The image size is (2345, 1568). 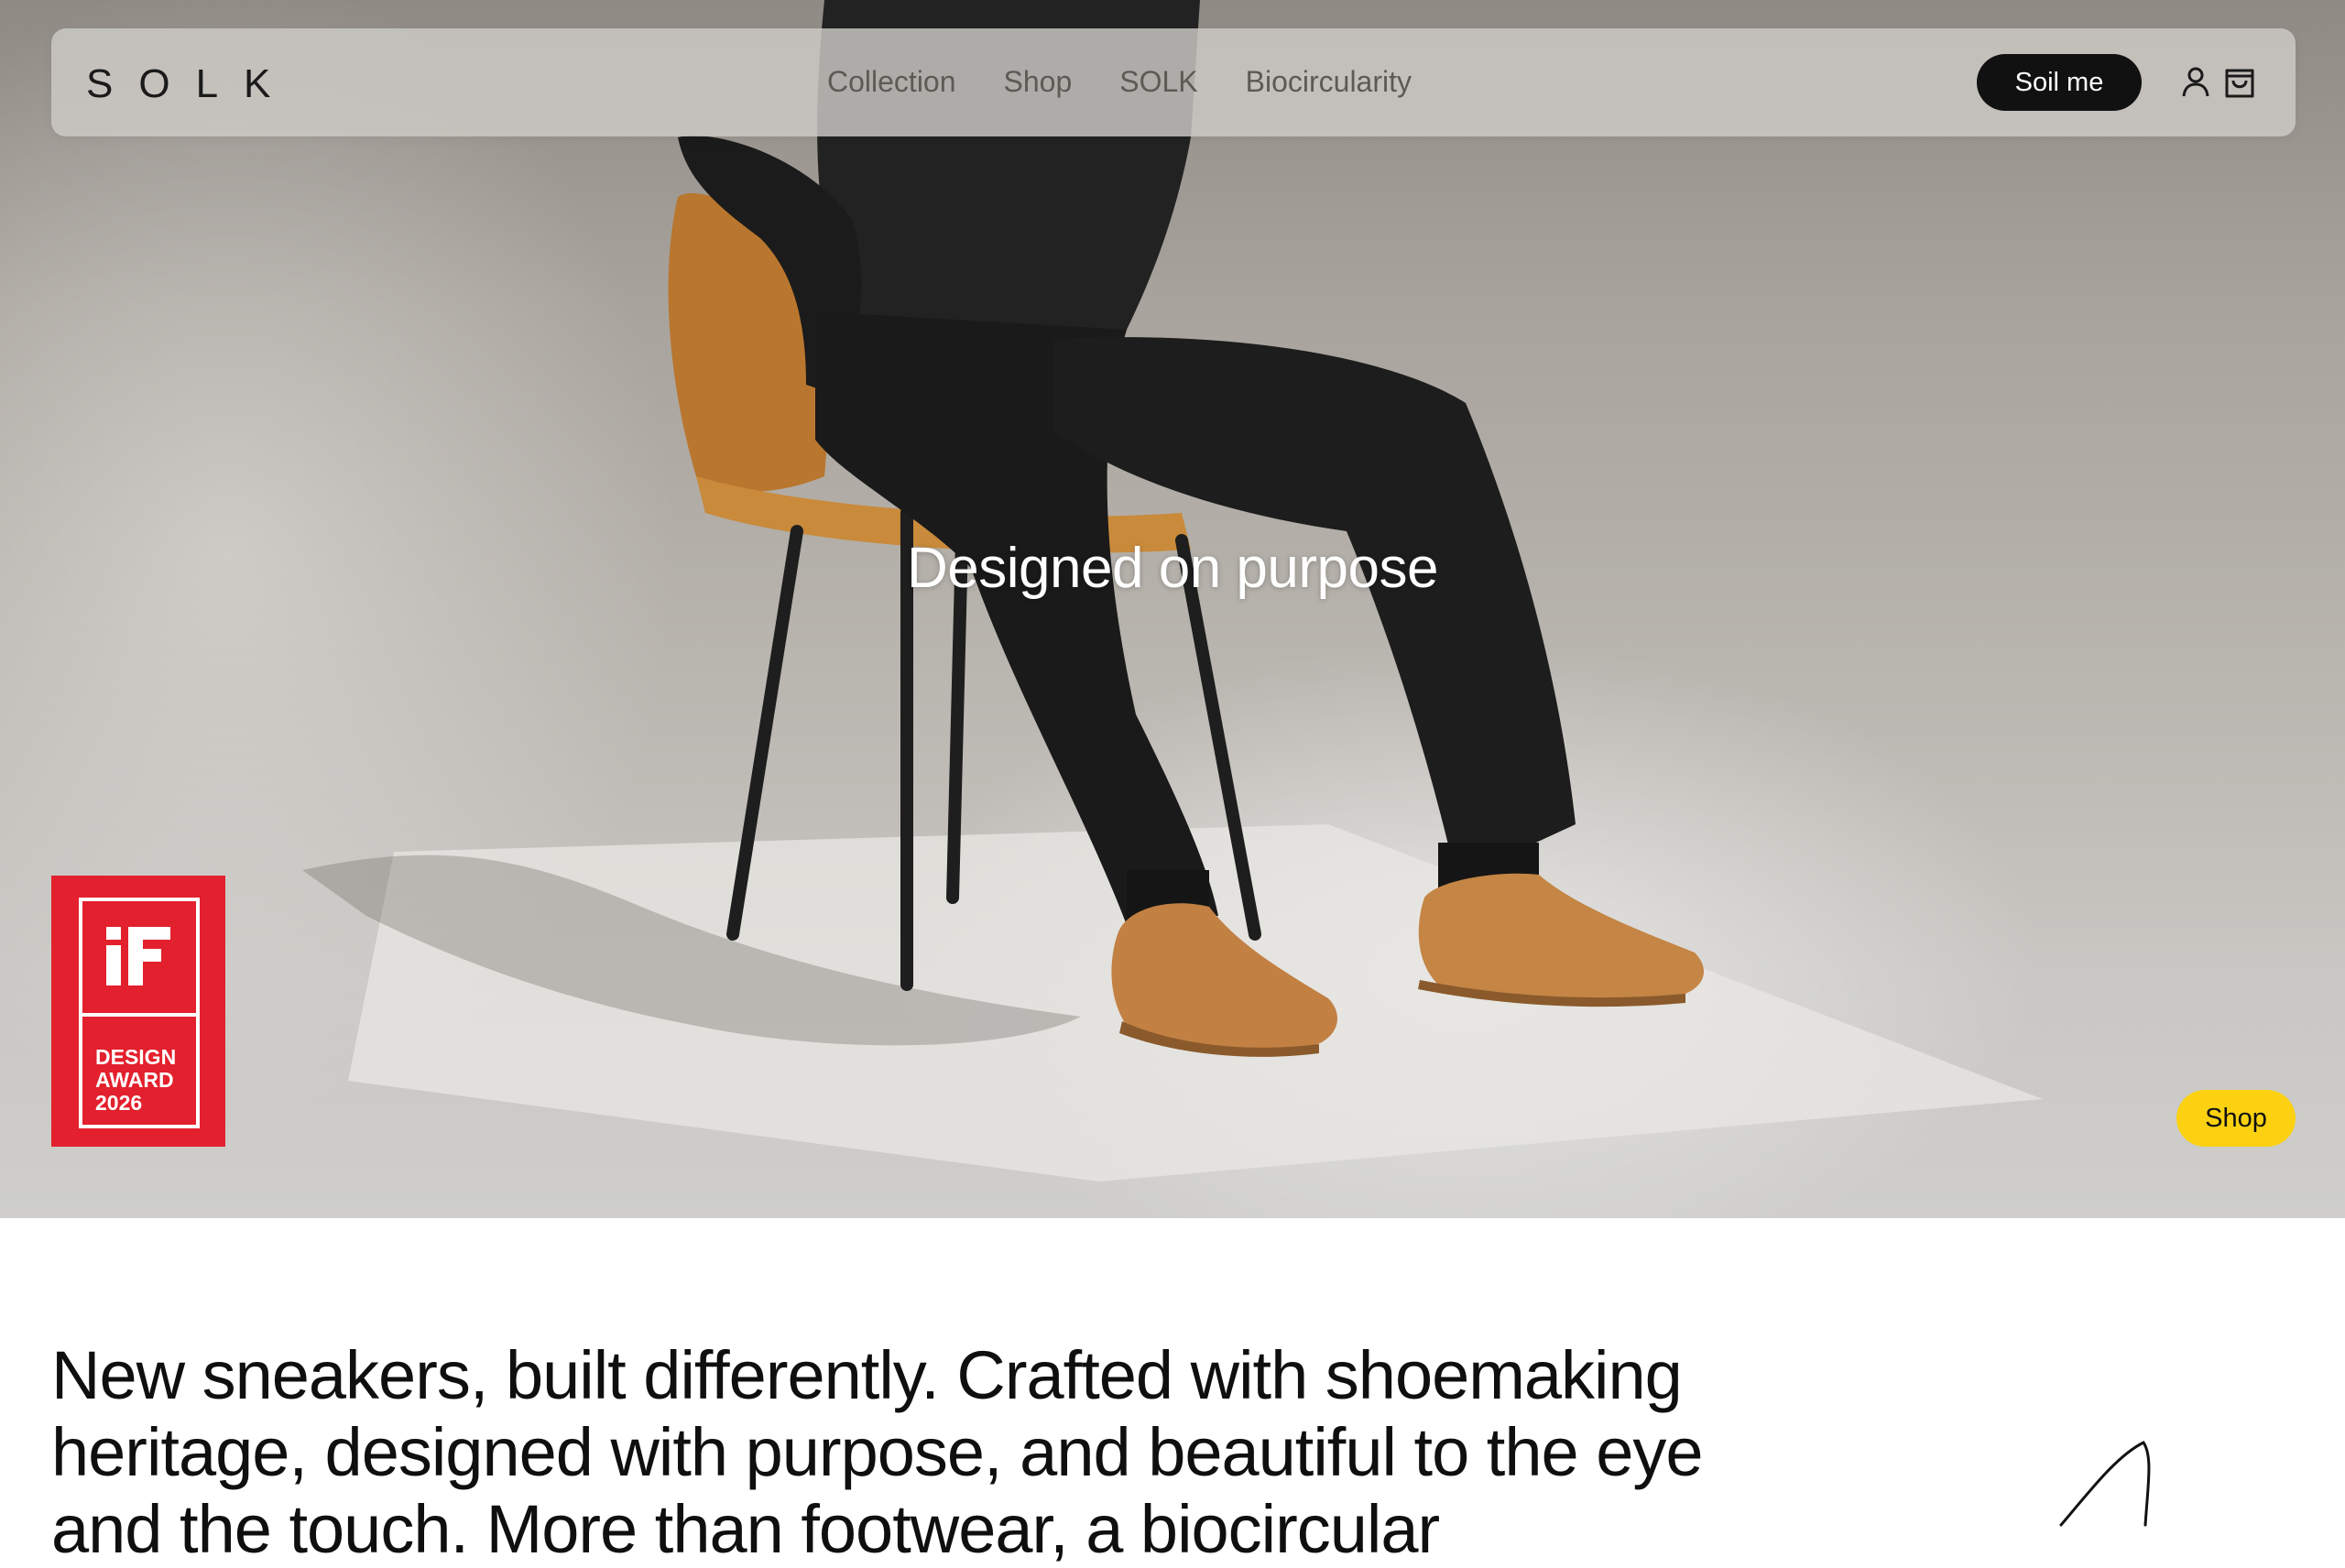 What do you see at coordinates (1038, 82) in the screenshot?
I see `nav-link-shop: Shop` at bounding box center [1038, 82].